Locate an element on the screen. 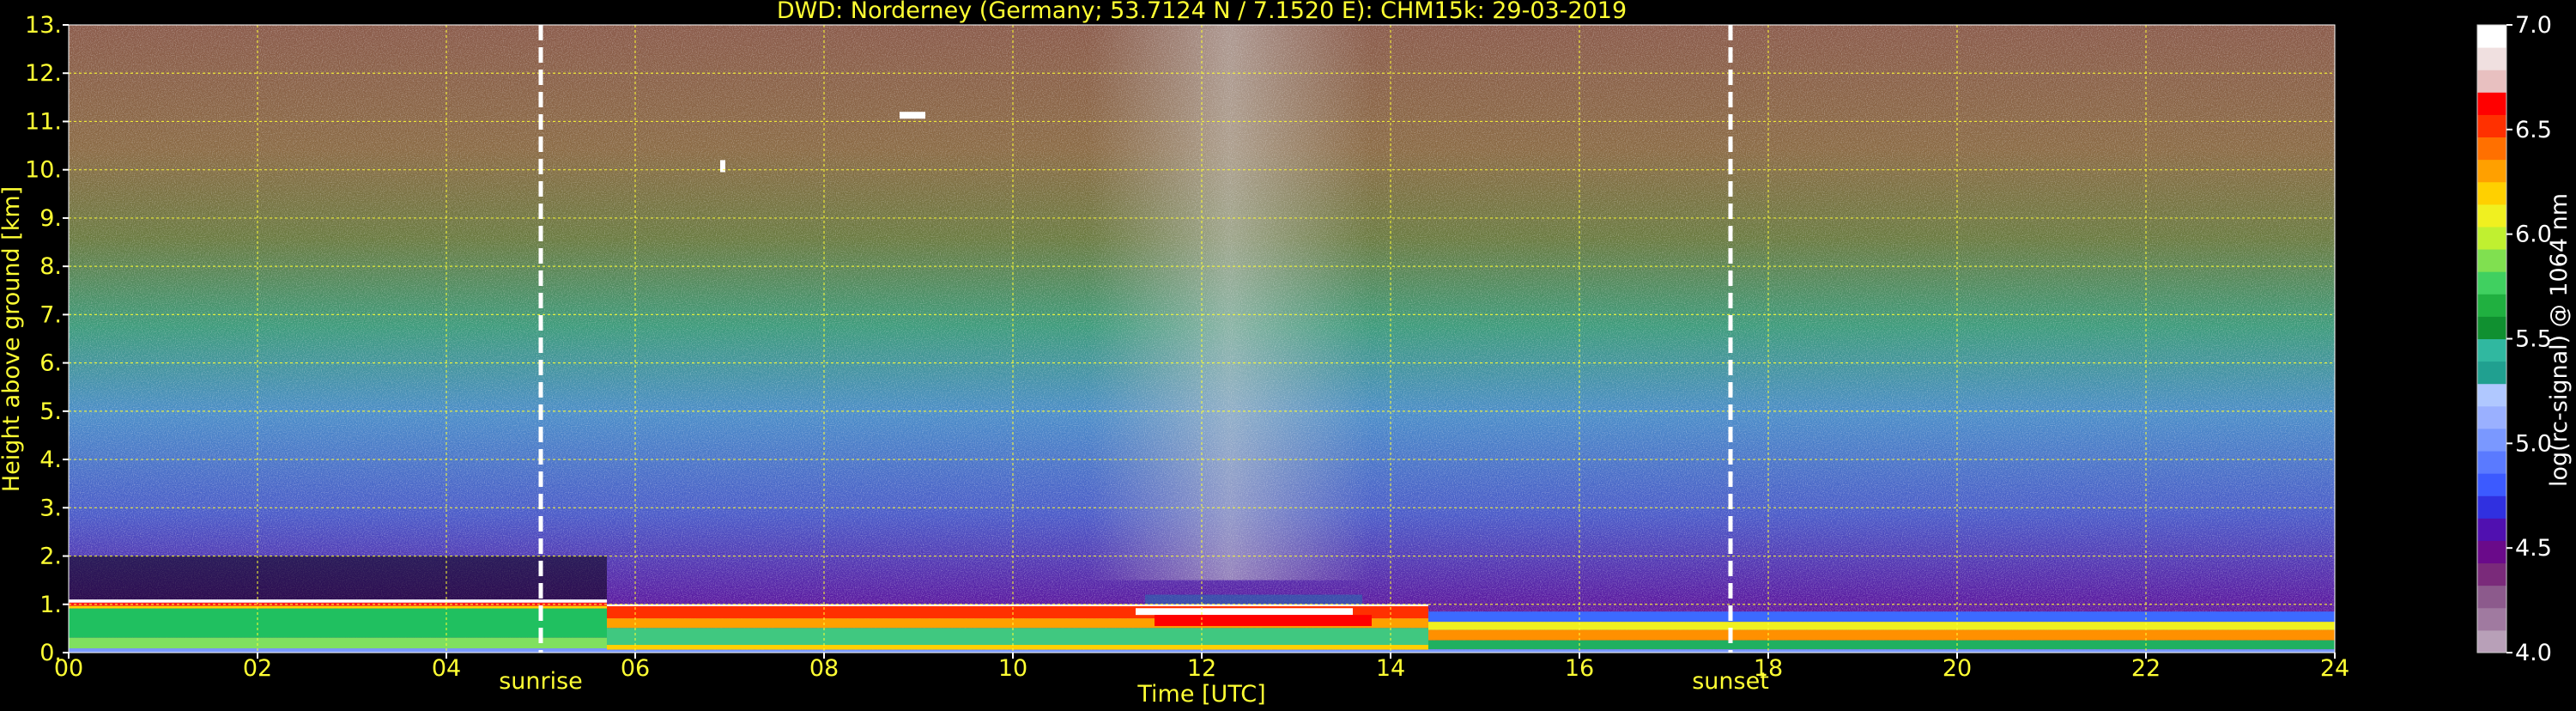  colorbar-tick-label: 6.5 is located at coordinates (2533, 130).